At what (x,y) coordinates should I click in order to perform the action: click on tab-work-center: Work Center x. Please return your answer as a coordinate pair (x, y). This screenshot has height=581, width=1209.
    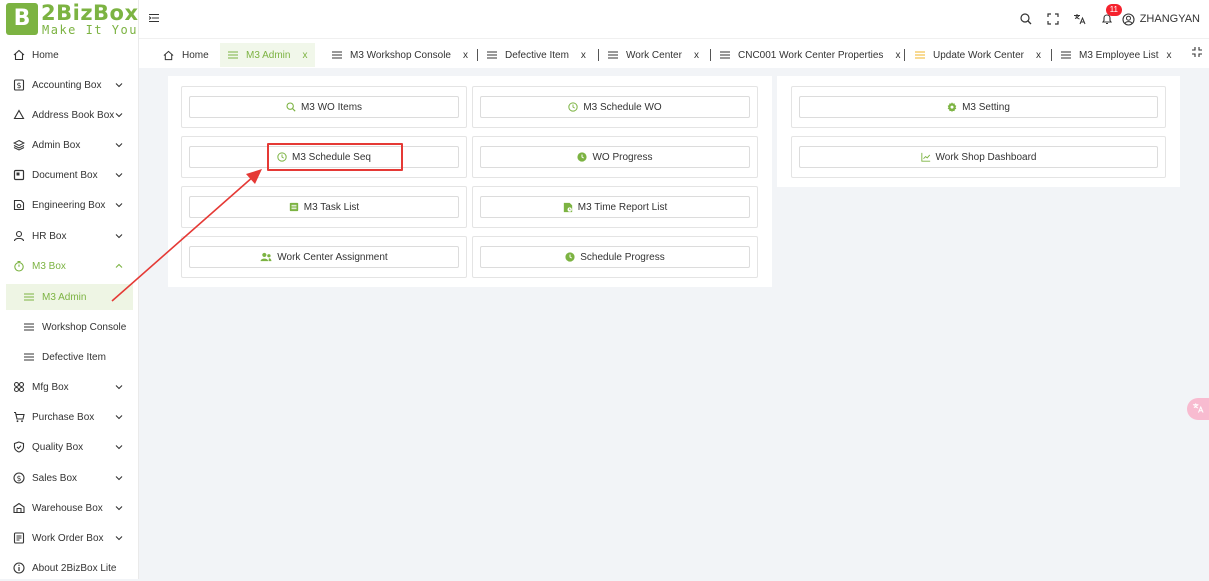
    Looking at the image, I should click on (653, 55).